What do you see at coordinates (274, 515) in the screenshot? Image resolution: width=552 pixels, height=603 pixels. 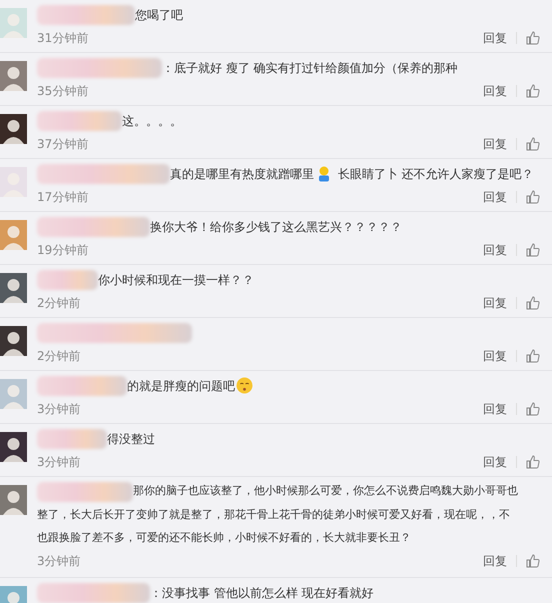 I see `comment-text: 整了，长大后长开了变帅了就是整了，那花千骨上花千骨的徒弟小时候可爱又好看，现在呢，，不` at bounding box center [274, 515].